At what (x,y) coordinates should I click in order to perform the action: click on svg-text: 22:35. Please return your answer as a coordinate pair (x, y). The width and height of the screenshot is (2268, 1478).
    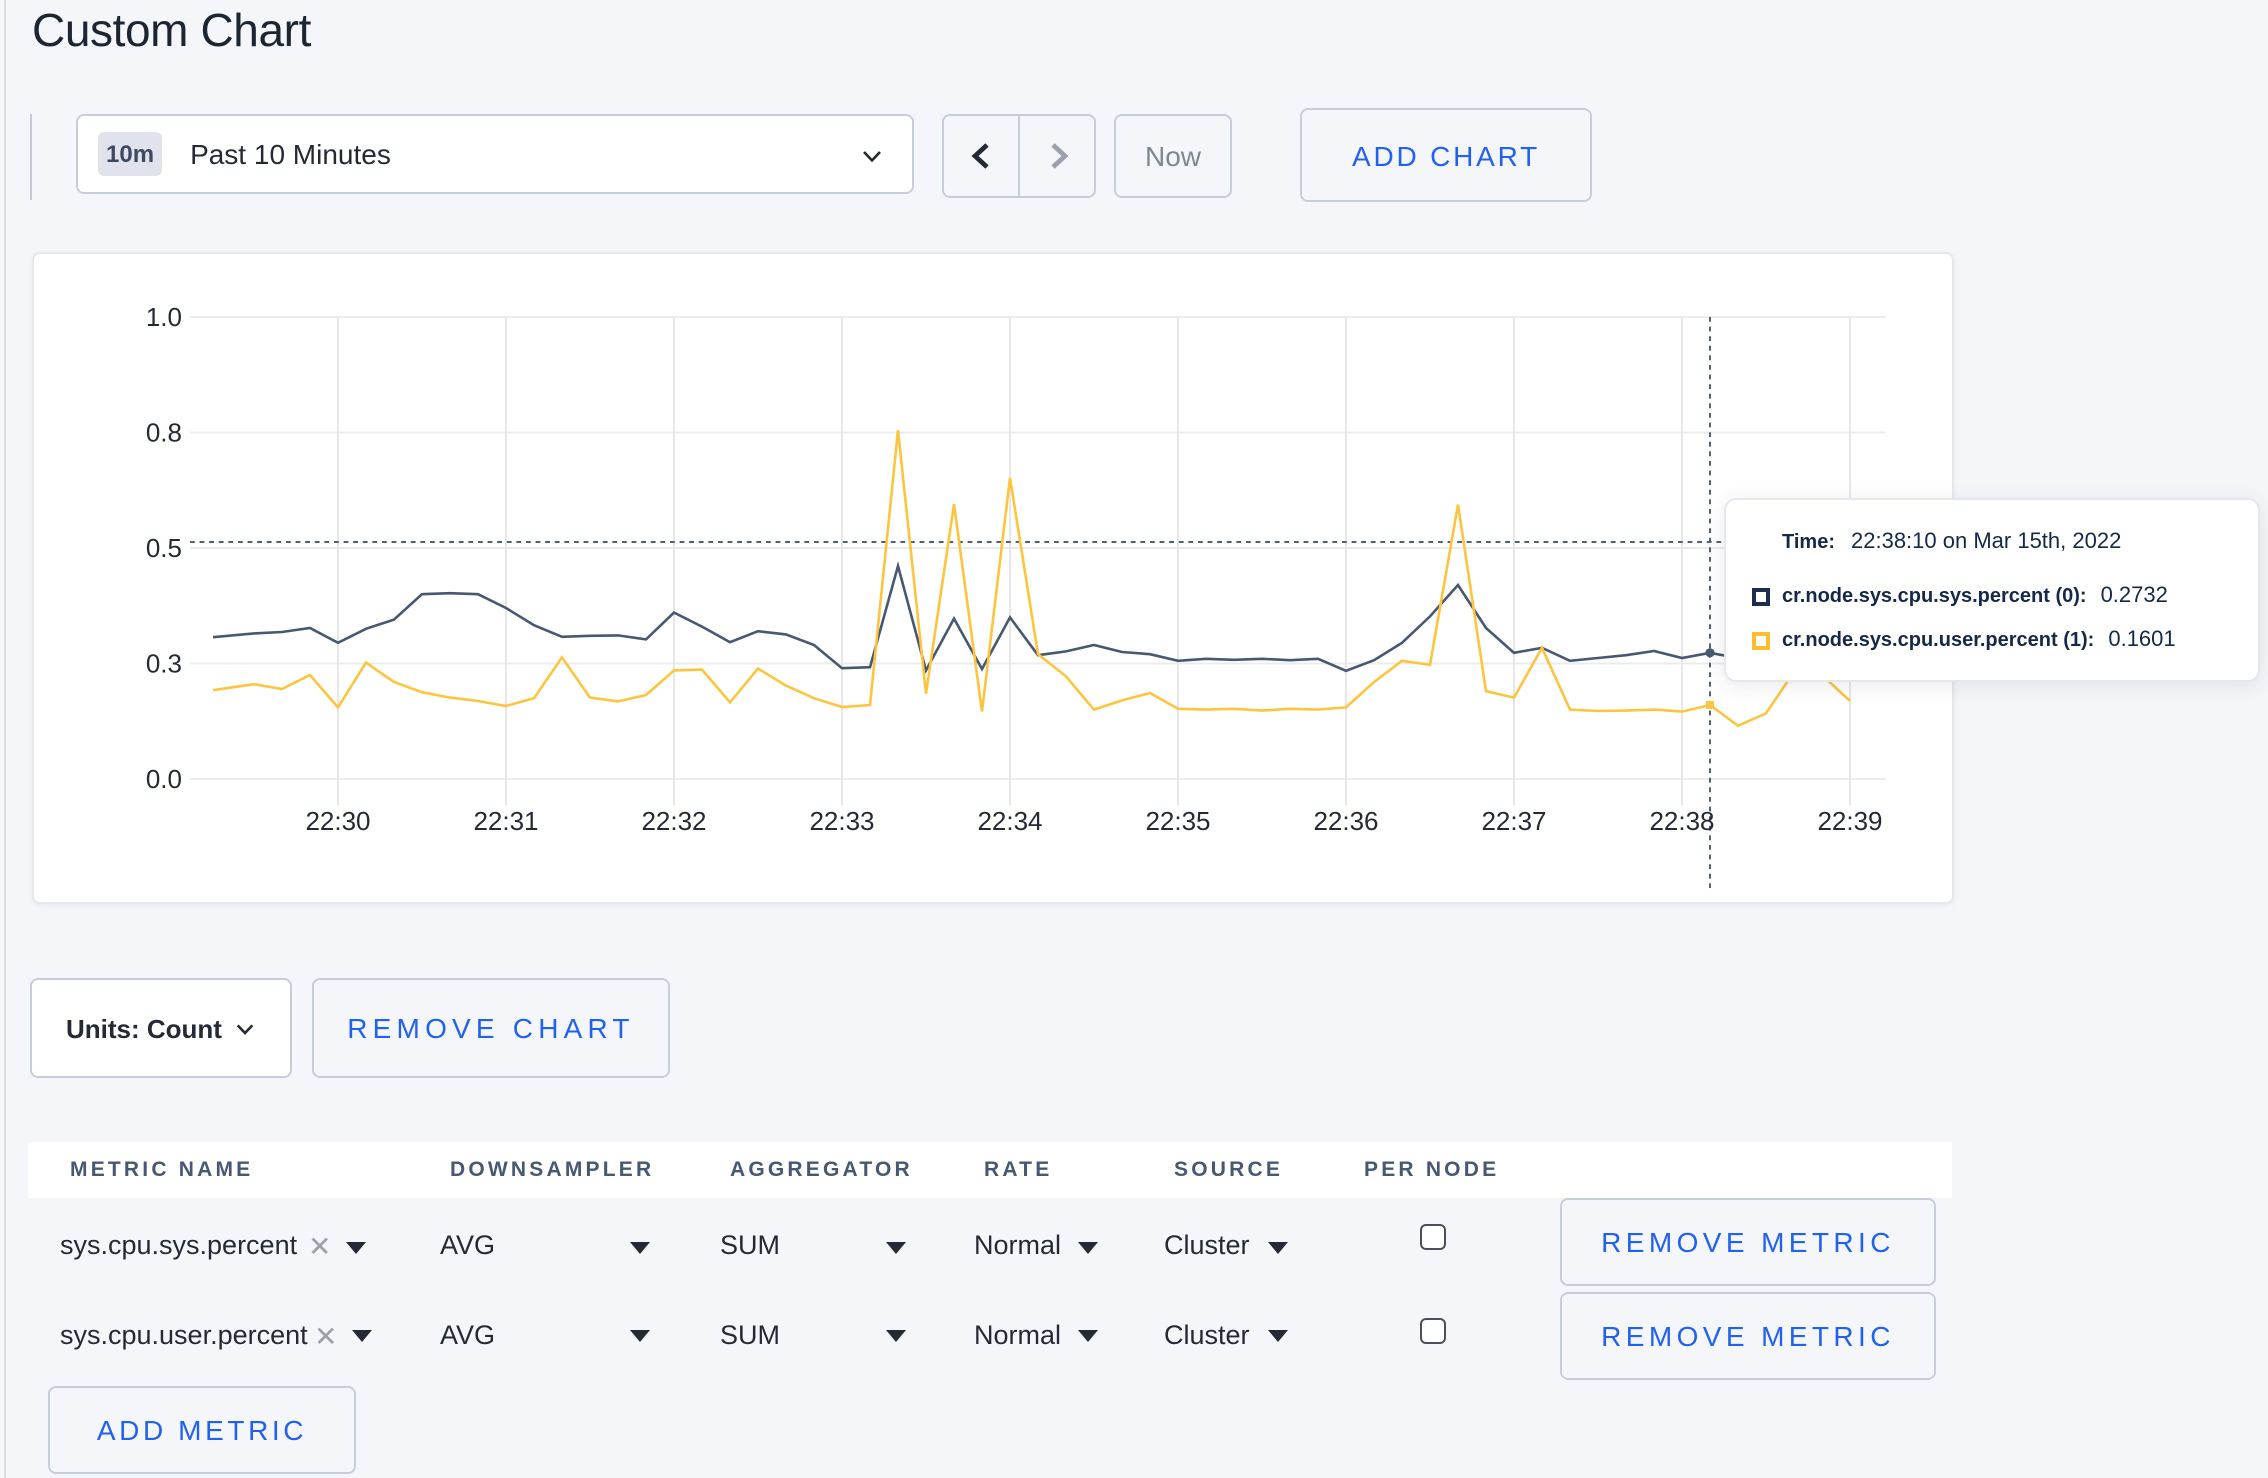
    Looking at the image, I should click on (1177, 821).